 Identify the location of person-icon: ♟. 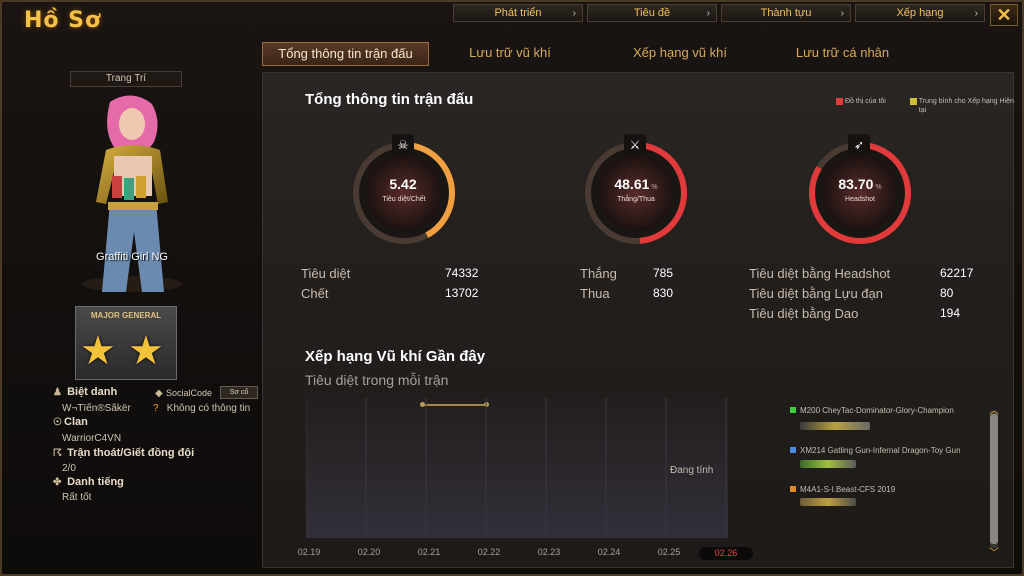
(57, 392).